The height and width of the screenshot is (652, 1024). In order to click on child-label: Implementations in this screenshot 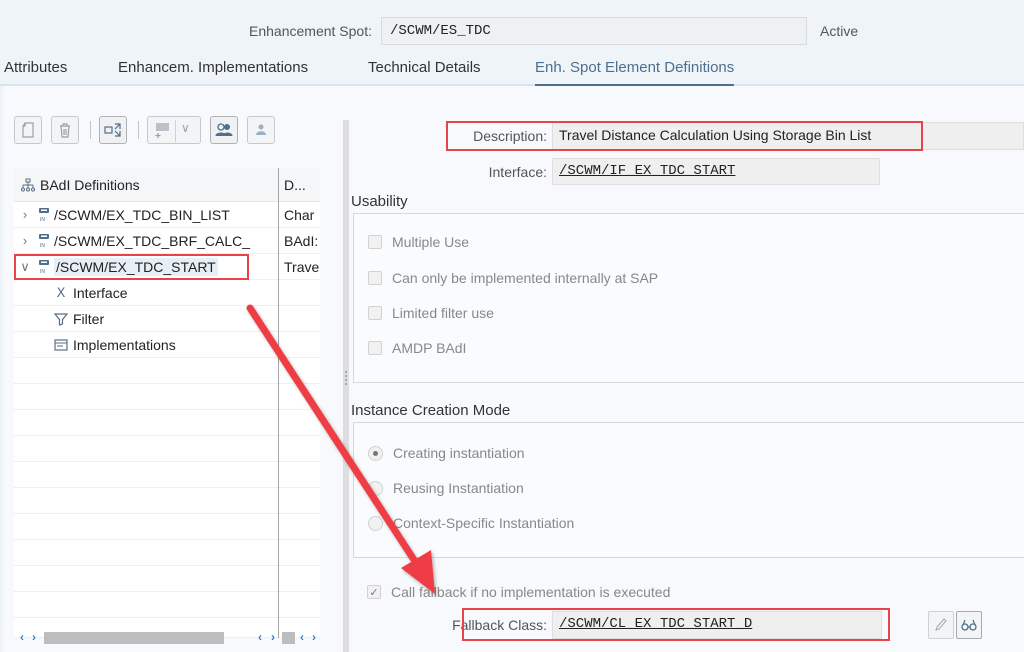, I will do `click(124, 344)`.